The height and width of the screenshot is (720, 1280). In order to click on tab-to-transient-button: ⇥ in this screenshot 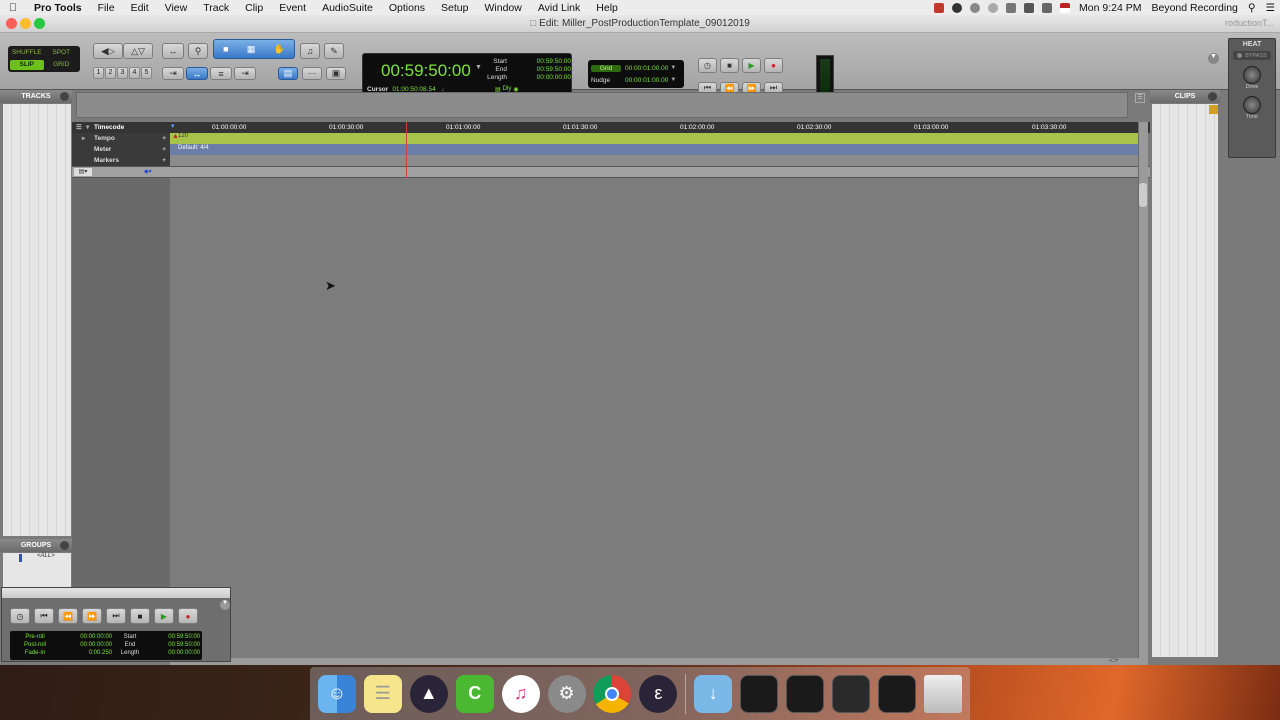, I will do `click(173, 73)`.